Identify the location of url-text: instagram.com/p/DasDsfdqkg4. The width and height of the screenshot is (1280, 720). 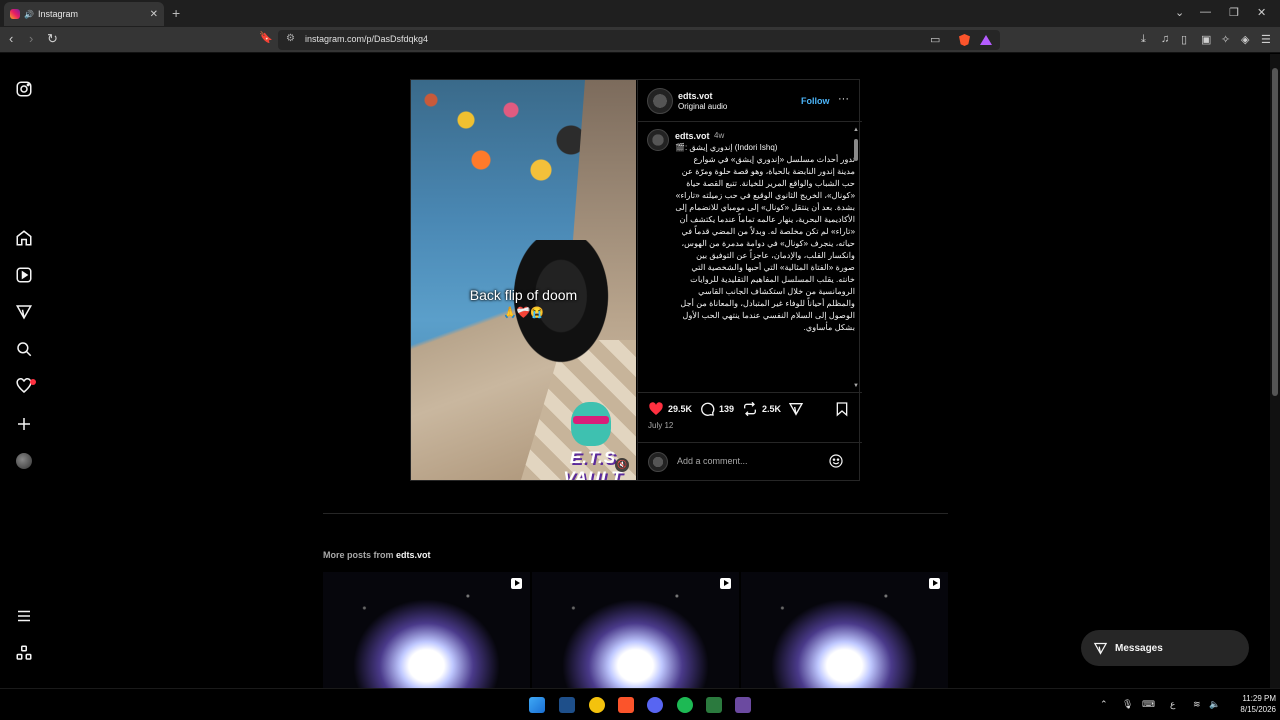
(366, 39).